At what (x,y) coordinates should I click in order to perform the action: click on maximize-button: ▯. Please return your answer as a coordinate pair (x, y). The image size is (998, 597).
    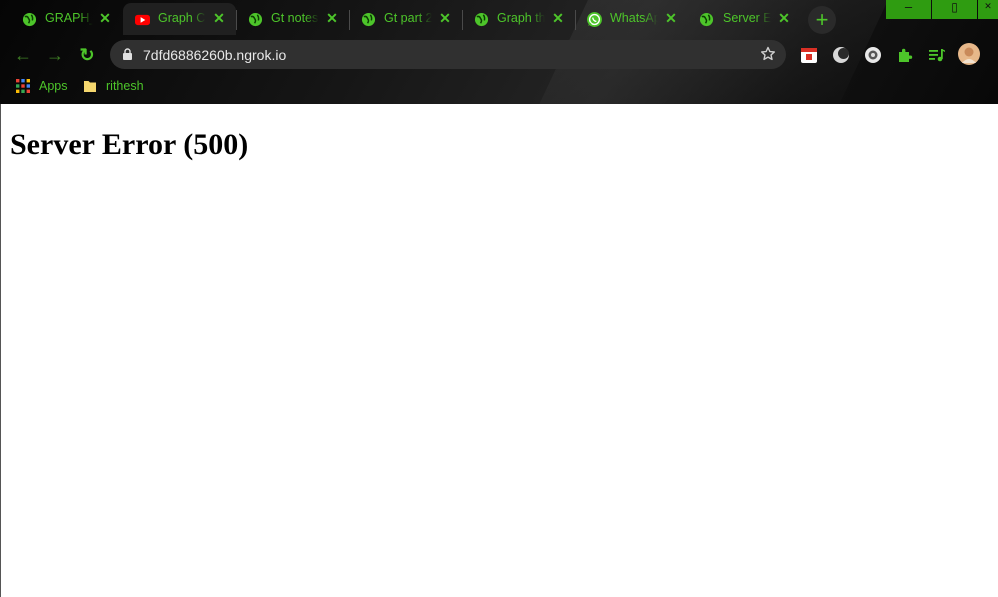
    Looking at the image, I should click on (954, 9).